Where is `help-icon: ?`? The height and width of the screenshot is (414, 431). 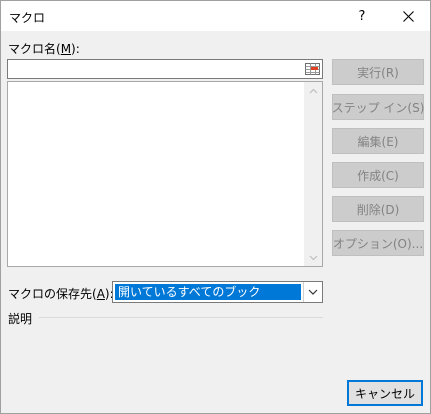 help-icon: ? is located at coordinates (362, 16).